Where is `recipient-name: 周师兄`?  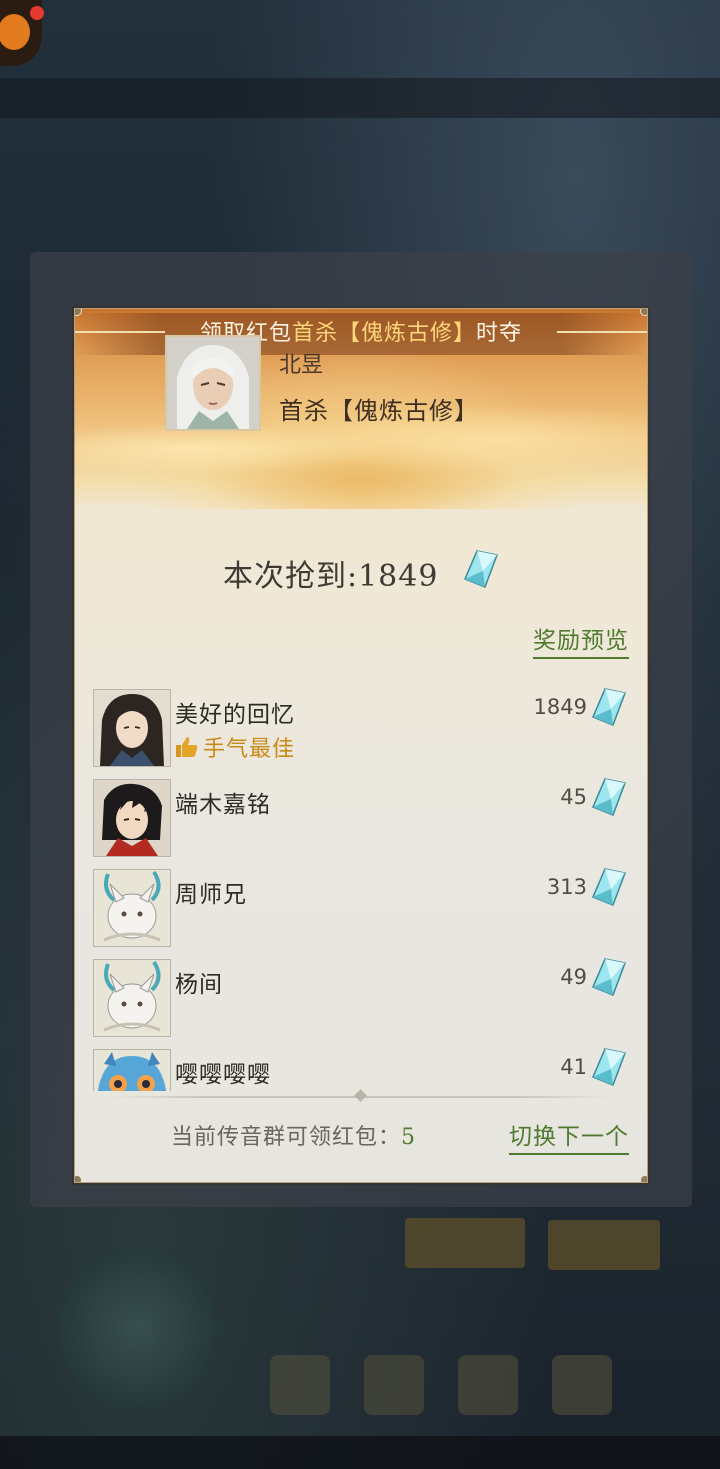
recipient-name: 周师兄 is located at coordinates (211, 895).